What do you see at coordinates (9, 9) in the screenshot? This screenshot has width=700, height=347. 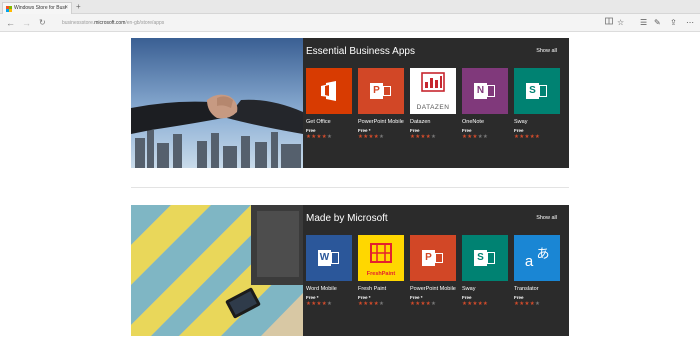 I see `windows-logo-icon` at bounding box center [9, 9].